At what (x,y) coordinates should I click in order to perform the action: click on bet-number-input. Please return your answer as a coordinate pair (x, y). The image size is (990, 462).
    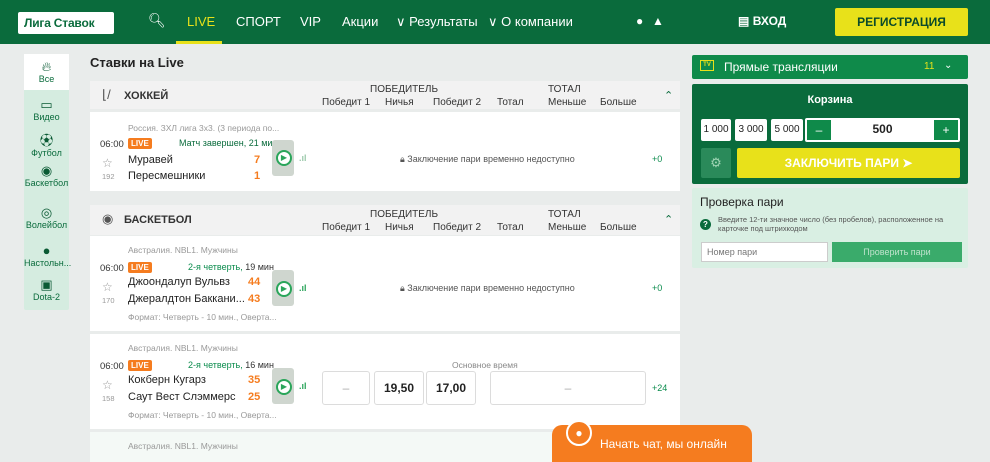
    Looking at the image, I should click on (764, 252).